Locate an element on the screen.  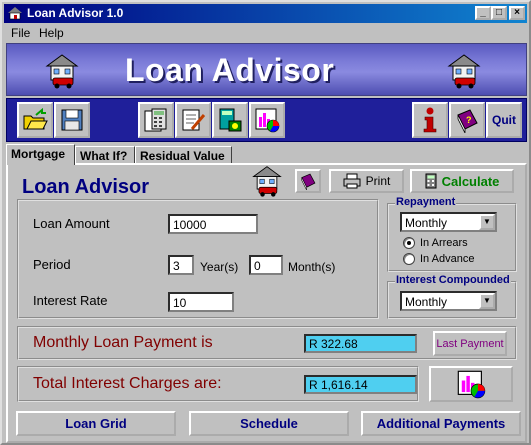
tab-residual-value: Residual Value is located at coordinates (183, 155).